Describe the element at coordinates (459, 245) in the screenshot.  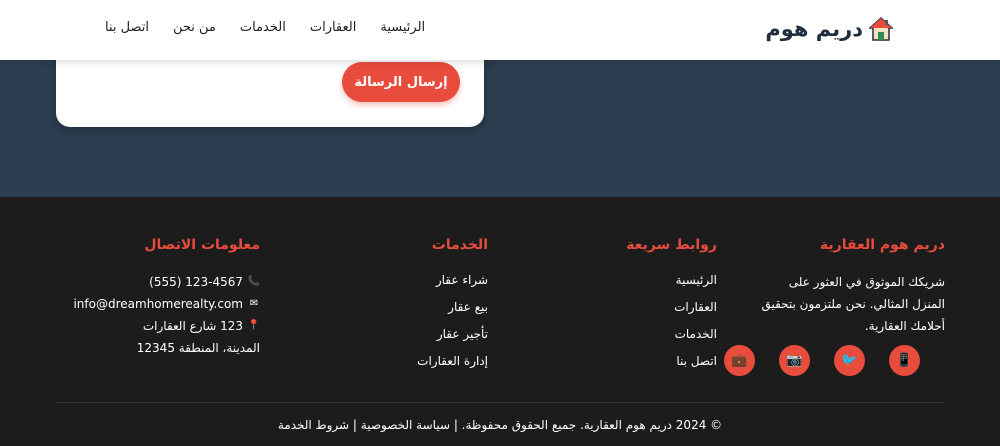
I see `services-title: الخدمات` at that location.